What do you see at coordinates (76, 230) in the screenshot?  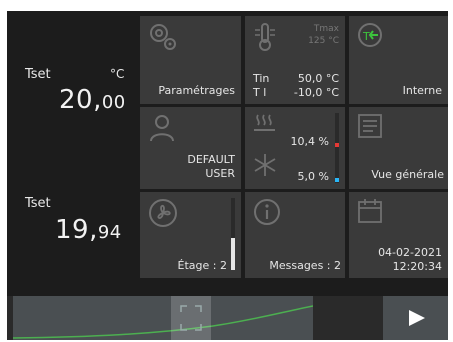 I see `tist-value-int: 19,` at bounding box center [76, 230].